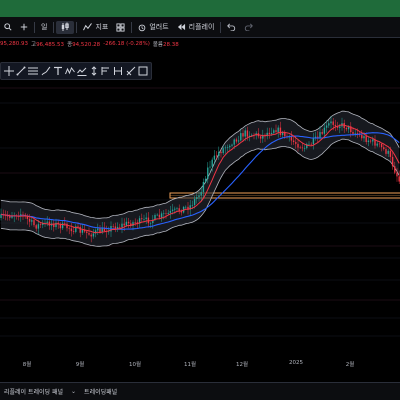 This screenshot has width=400, height=400. I want to click on redo-icon, so click(248, 27).